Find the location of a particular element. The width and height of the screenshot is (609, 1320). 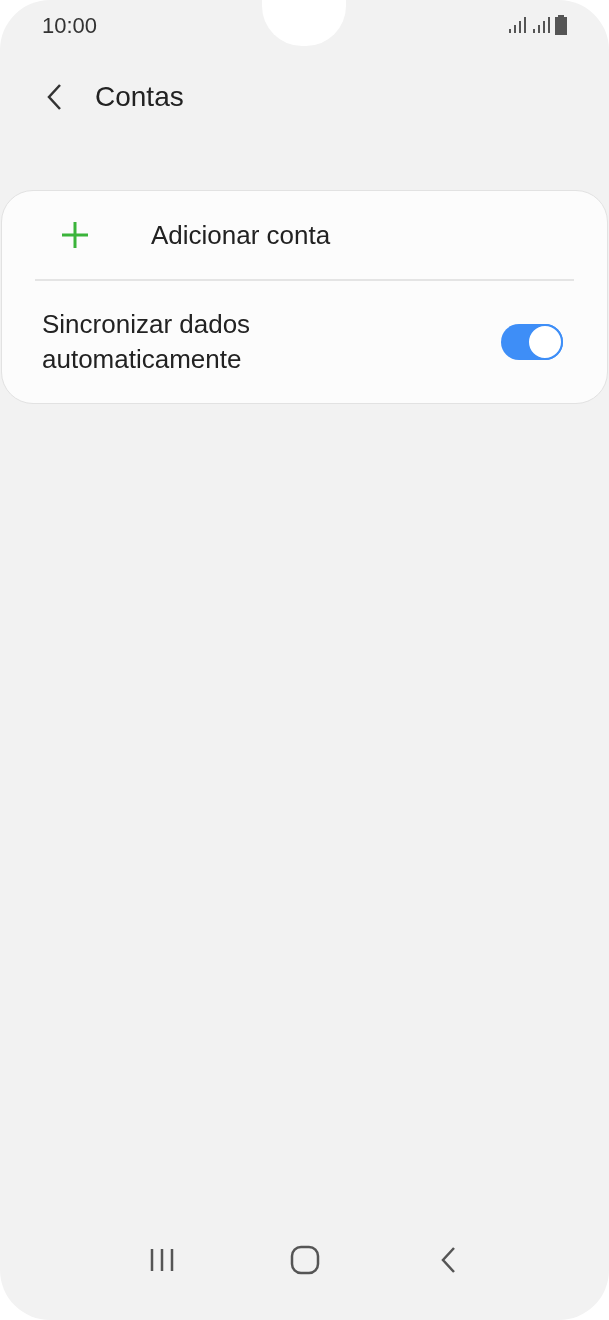

recent-apps-icon is located at coordinates (161, 1260).